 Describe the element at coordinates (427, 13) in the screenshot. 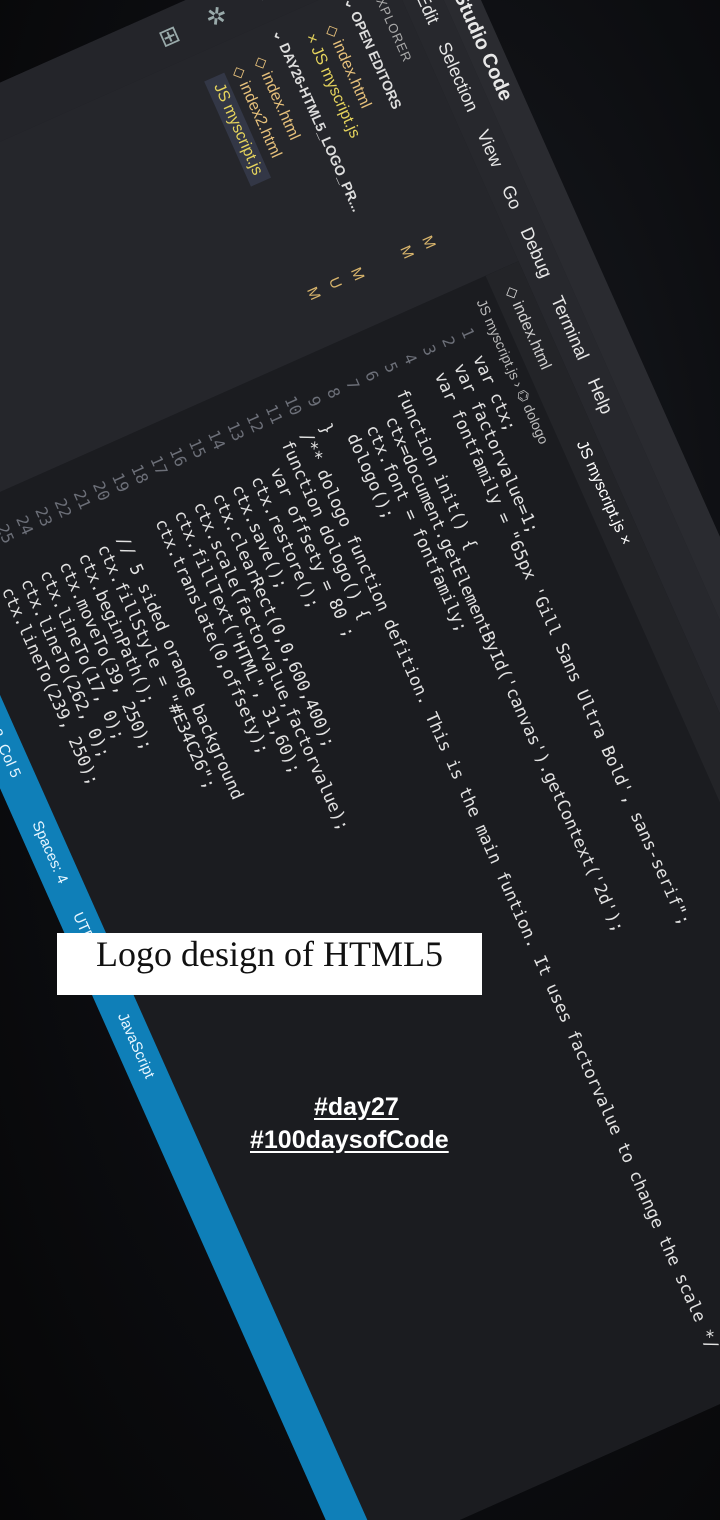

I see `menu-item: Edit` at that location.